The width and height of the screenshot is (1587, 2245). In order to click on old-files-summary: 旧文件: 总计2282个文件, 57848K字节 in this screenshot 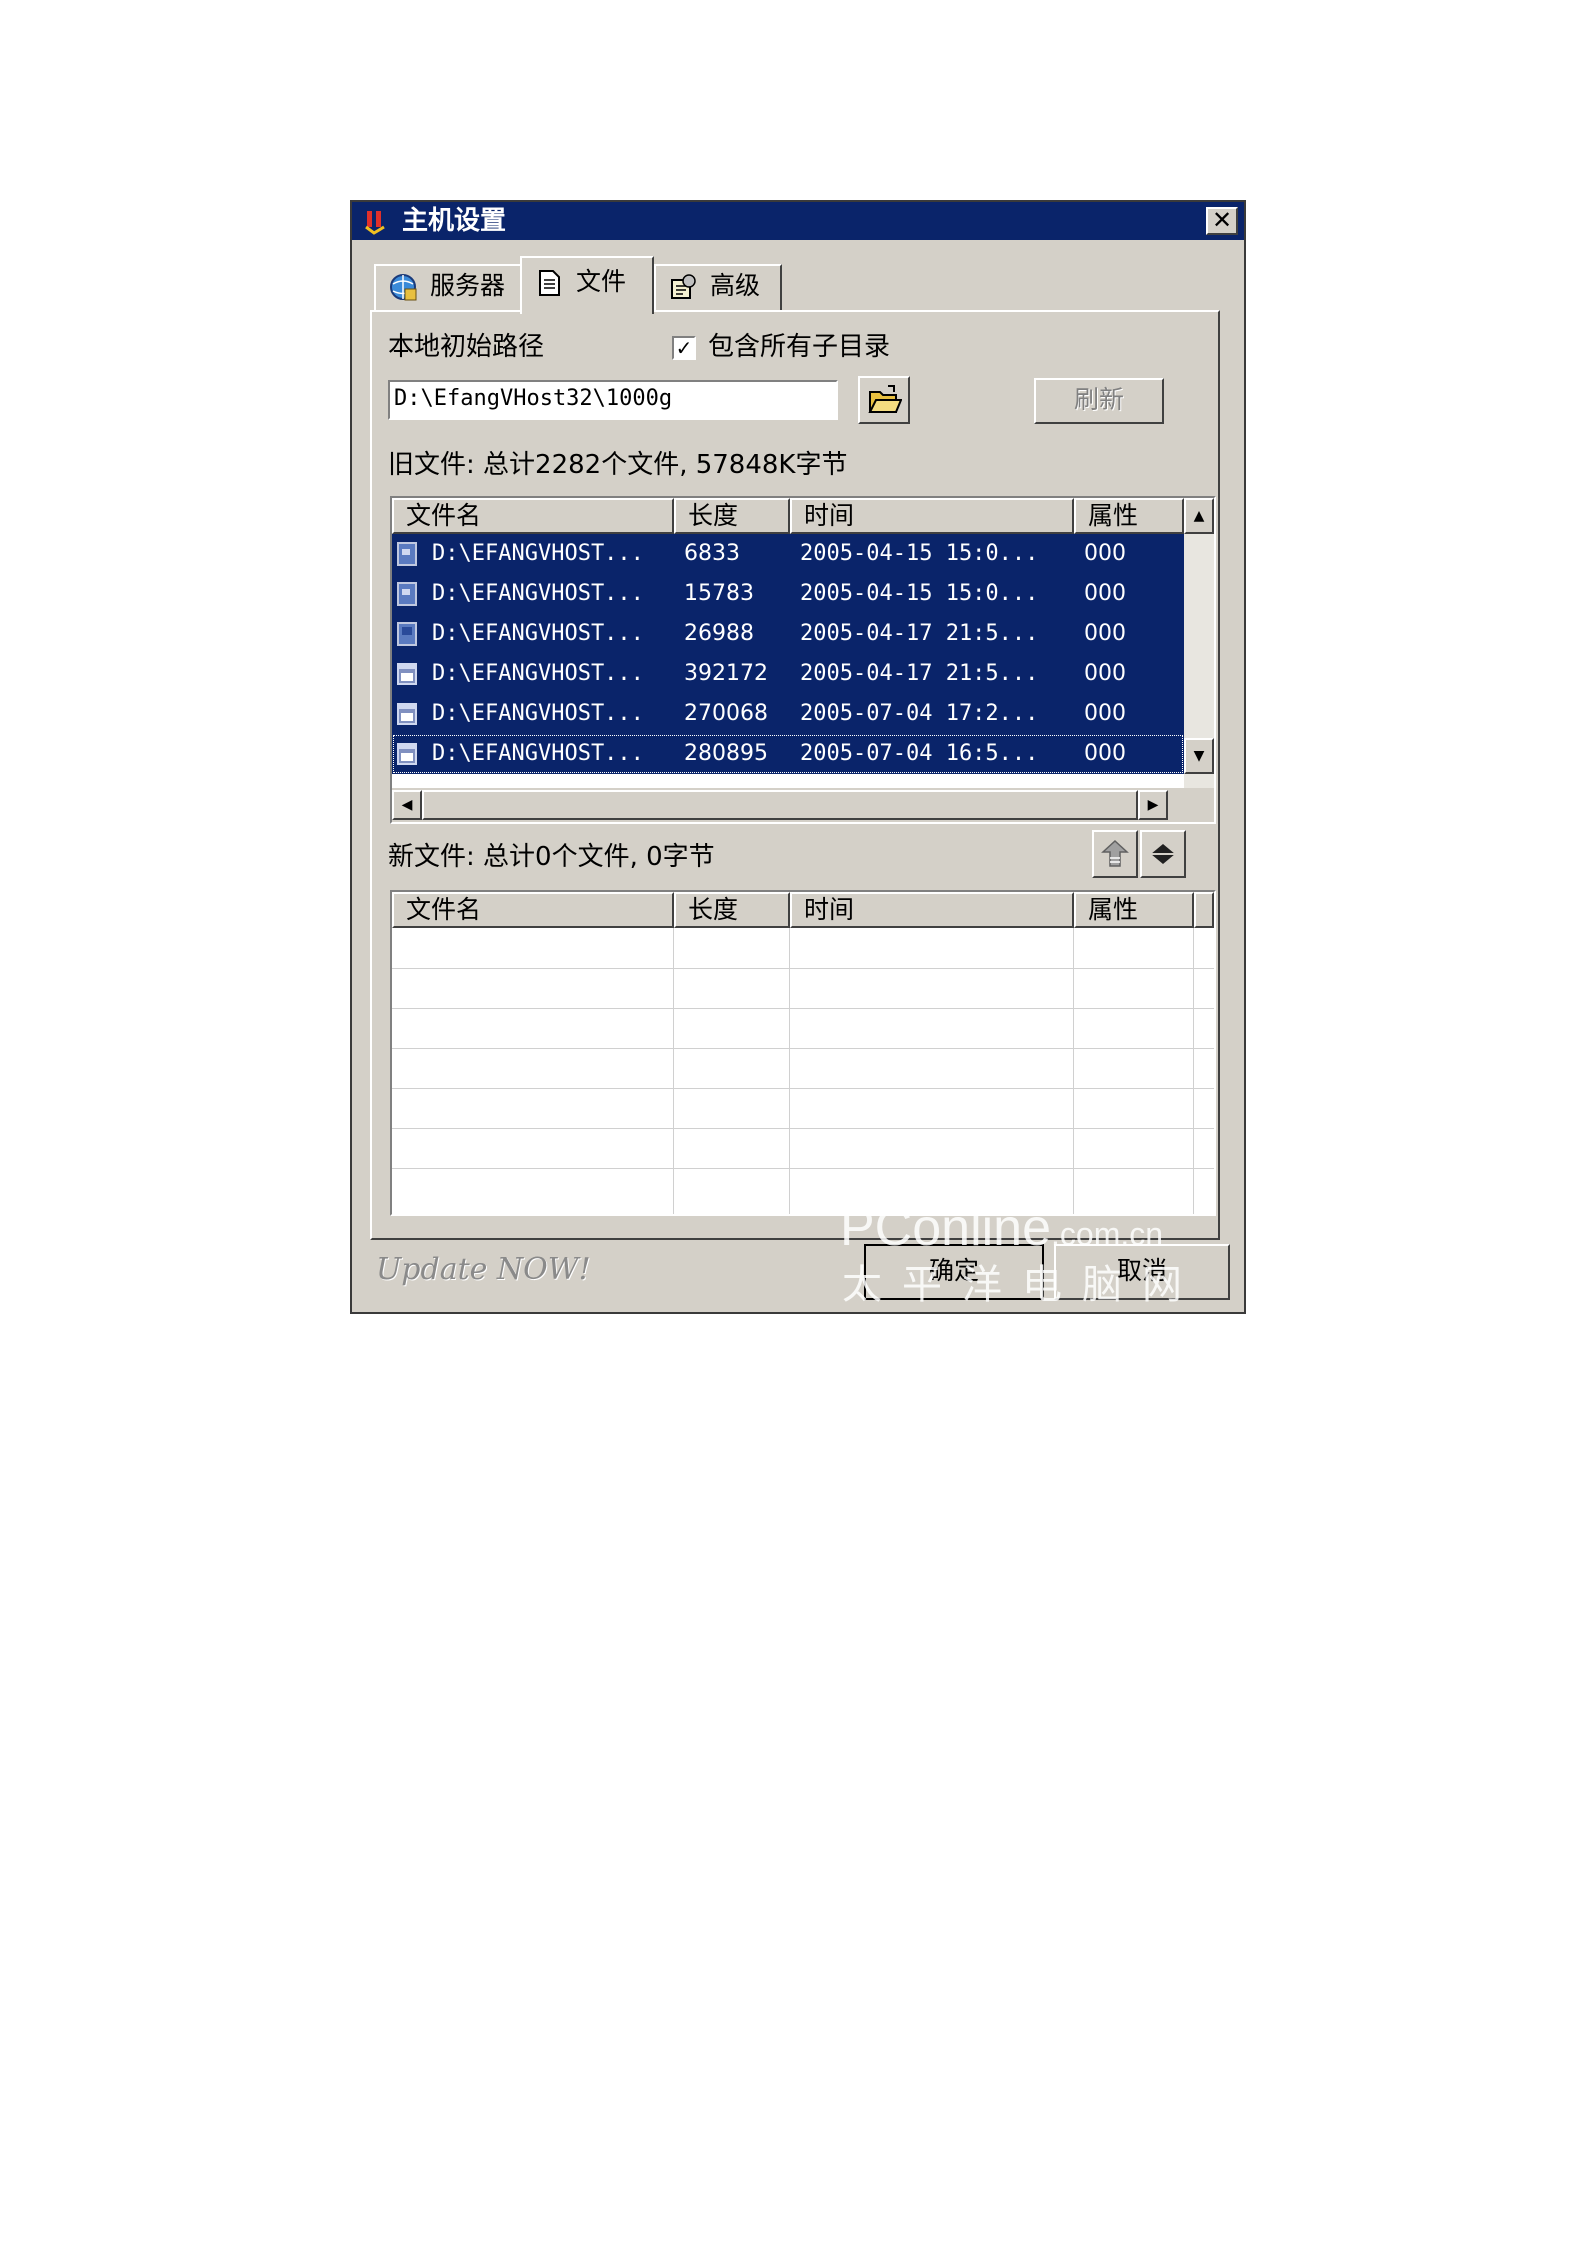, I will do `click(618, 465)`.